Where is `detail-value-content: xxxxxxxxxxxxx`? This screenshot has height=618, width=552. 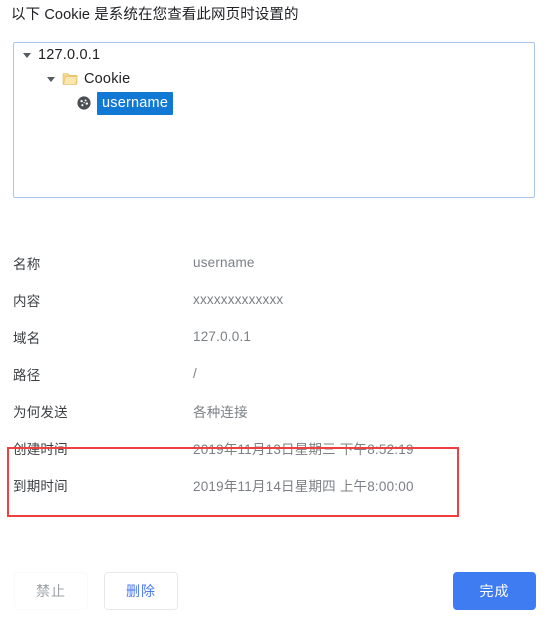
detail-value-content: xxxxxxxxxxxxx is located at coordinates (238, 299).